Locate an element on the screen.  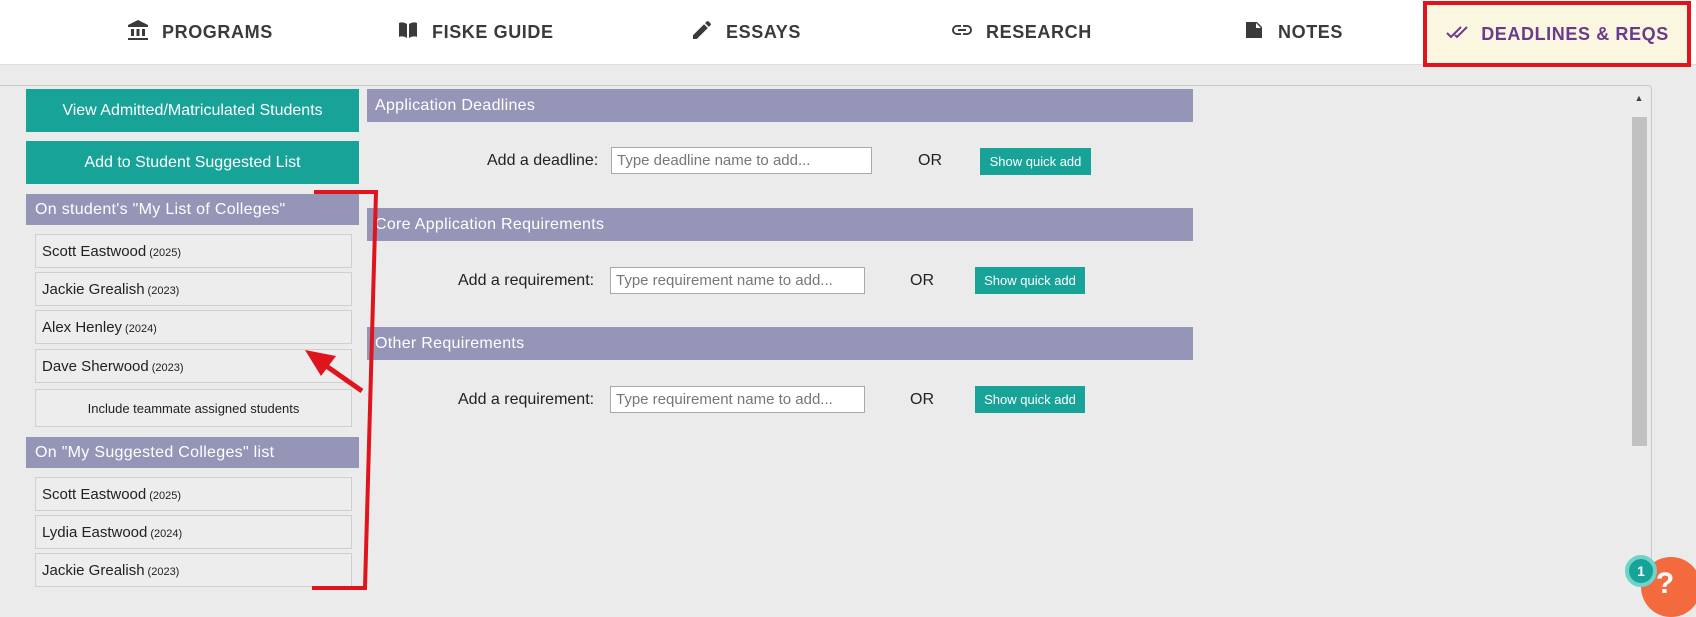
tab-label: DEADLINES & REQS is located at coordinates (1575, 33).